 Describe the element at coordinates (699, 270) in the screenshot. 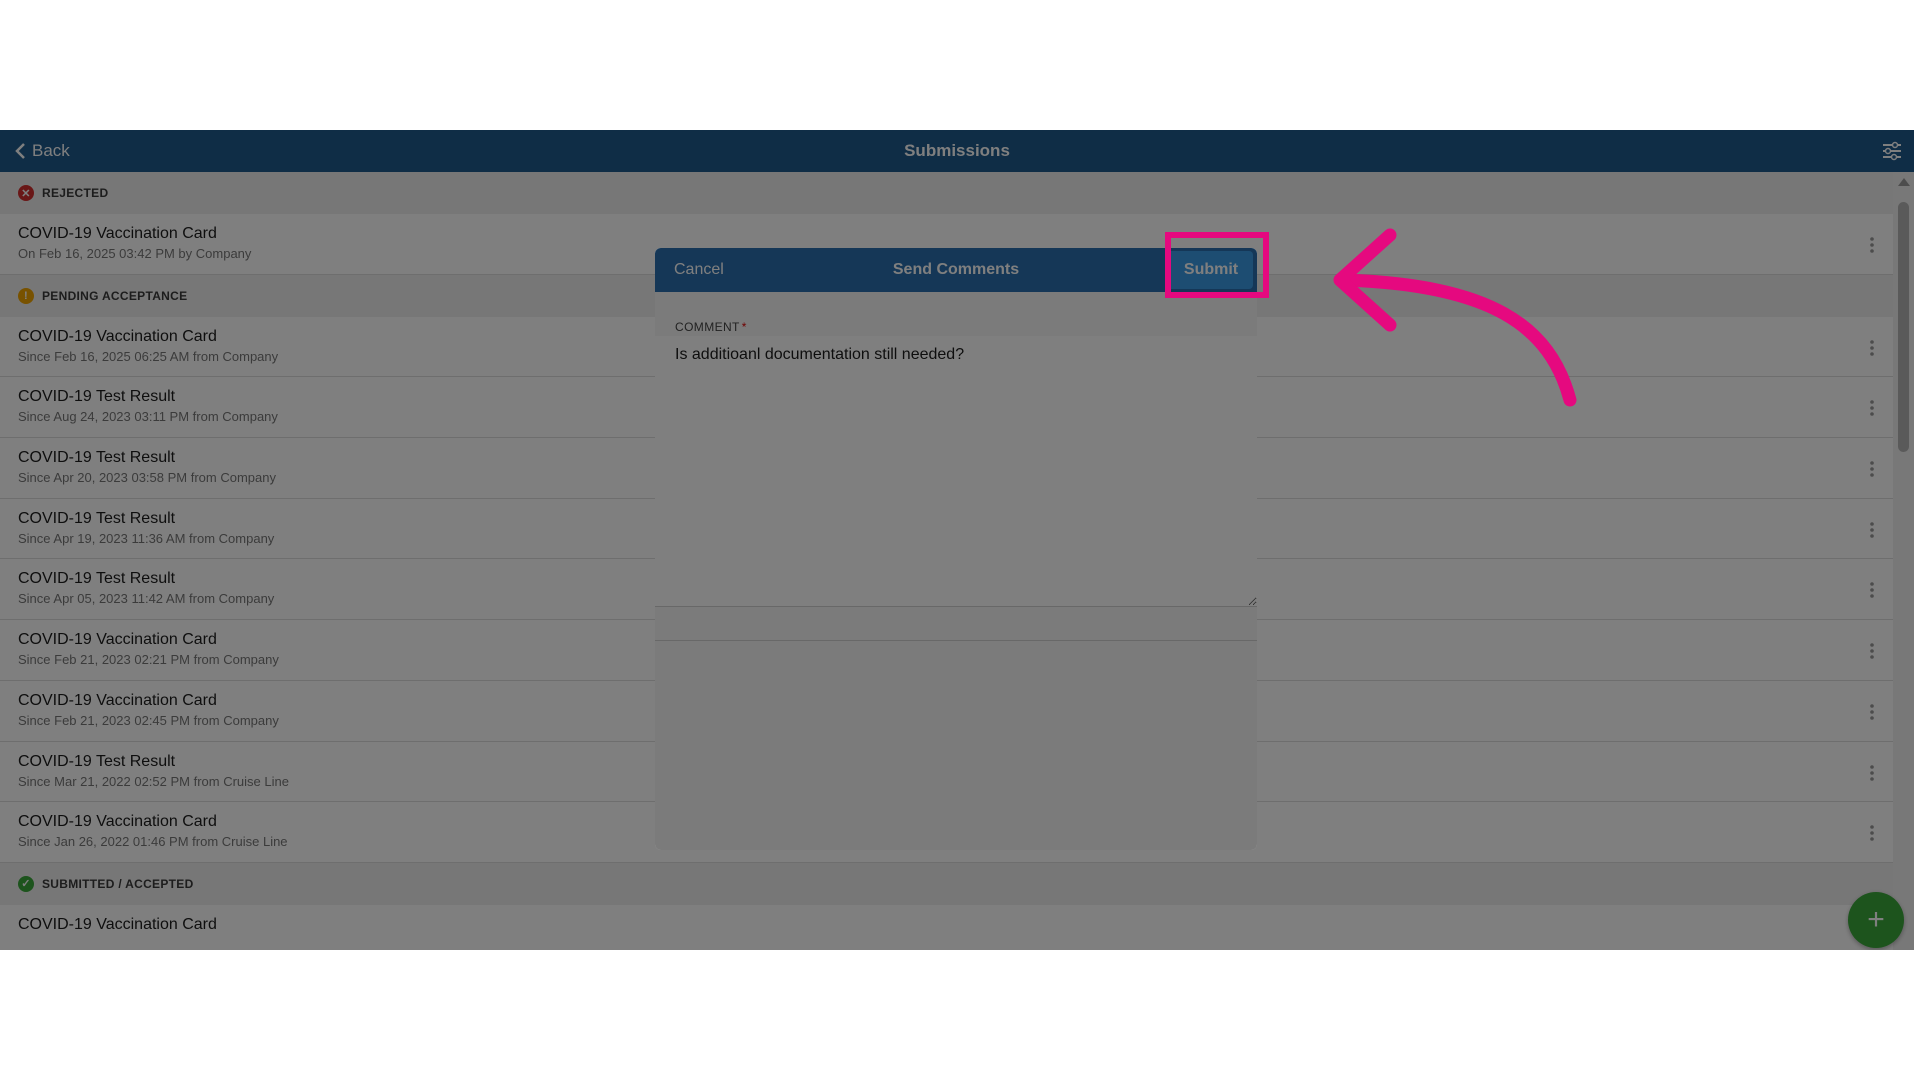

I see `cancel-button: Cancel` at that location.